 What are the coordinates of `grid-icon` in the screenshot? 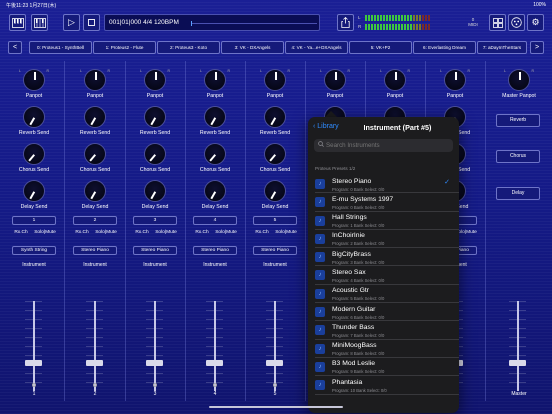 It's located at (497, 22).